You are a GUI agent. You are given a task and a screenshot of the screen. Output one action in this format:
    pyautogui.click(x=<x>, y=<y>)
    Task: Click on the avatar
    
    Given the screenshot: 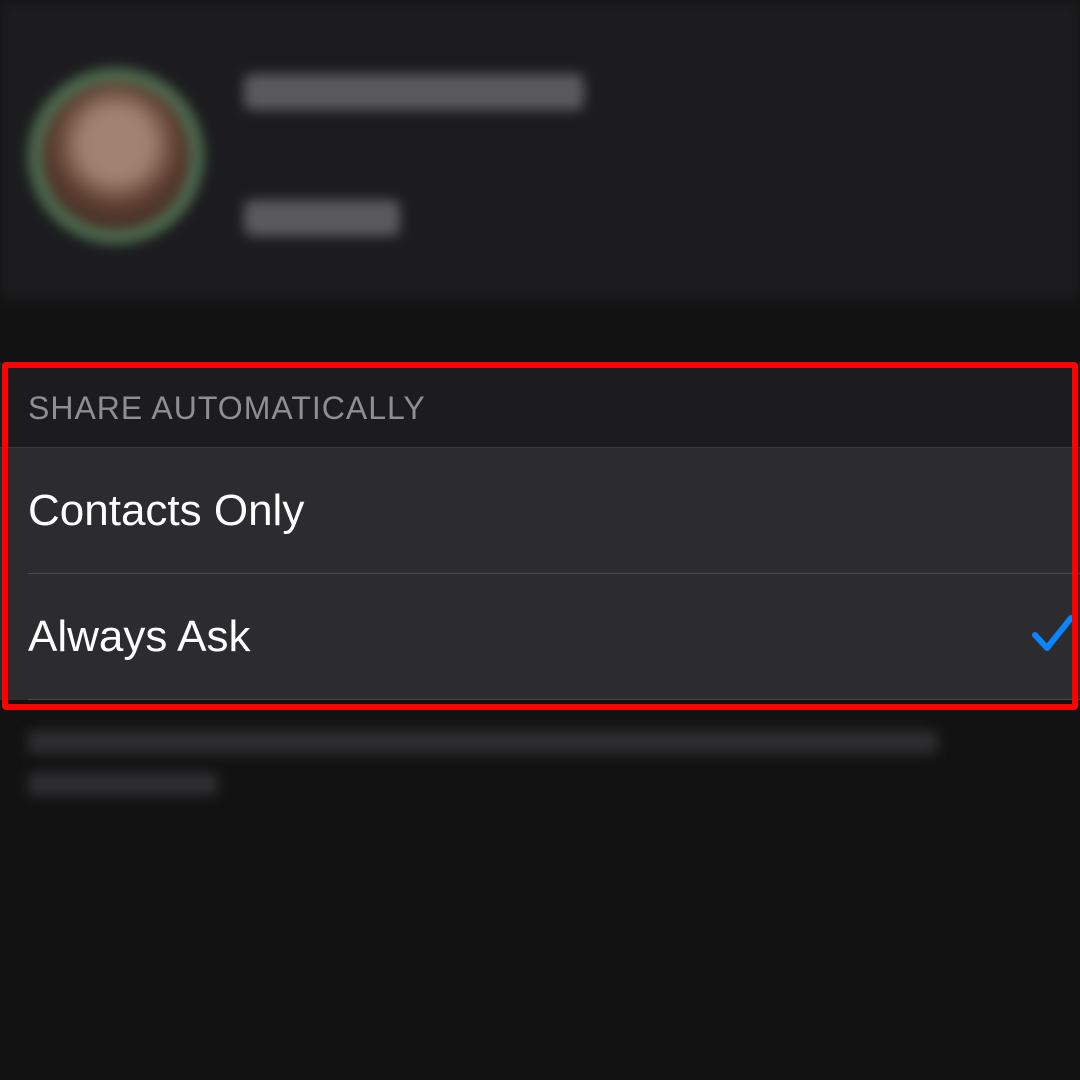 What is the action you would take?
    pyautogui.click(x=116, y=156)
    